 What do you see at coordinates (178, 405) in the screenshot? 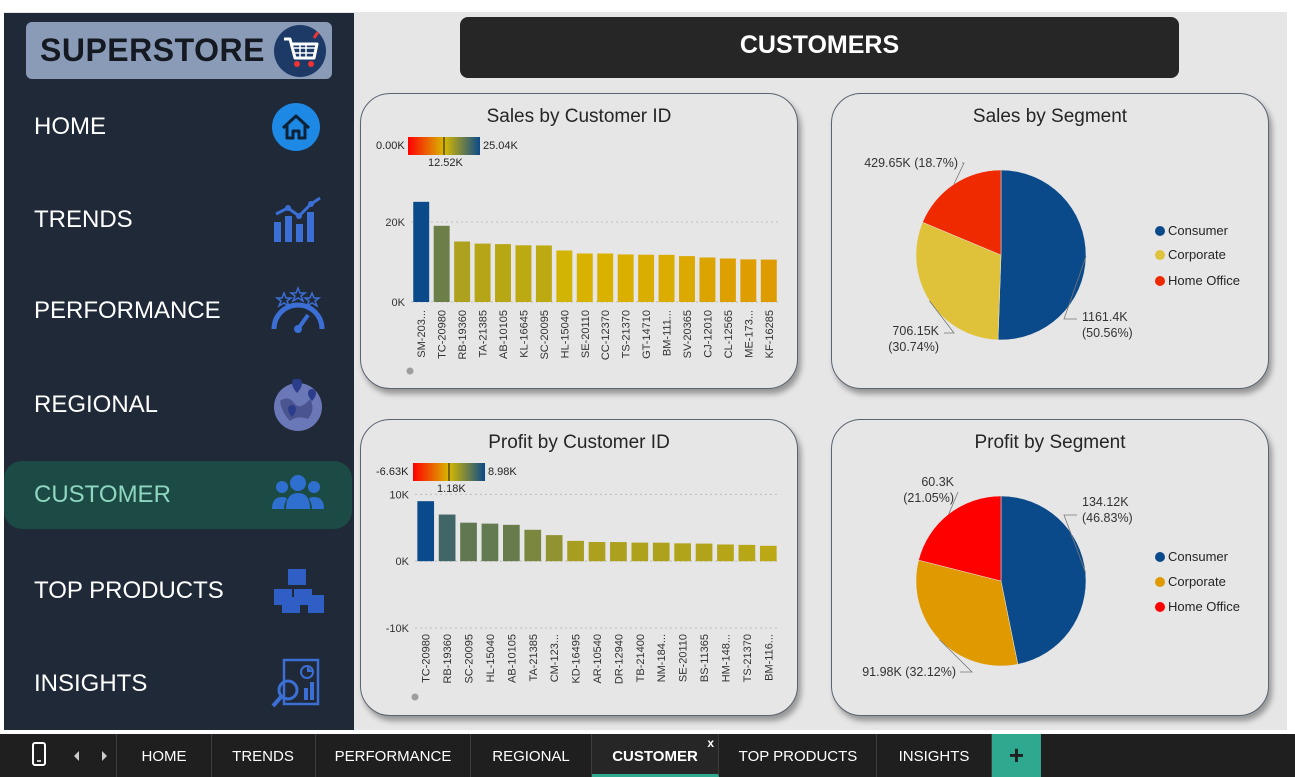
I see `sidebar-item-regional: REGIONAL` at bounding box center [178, 405].